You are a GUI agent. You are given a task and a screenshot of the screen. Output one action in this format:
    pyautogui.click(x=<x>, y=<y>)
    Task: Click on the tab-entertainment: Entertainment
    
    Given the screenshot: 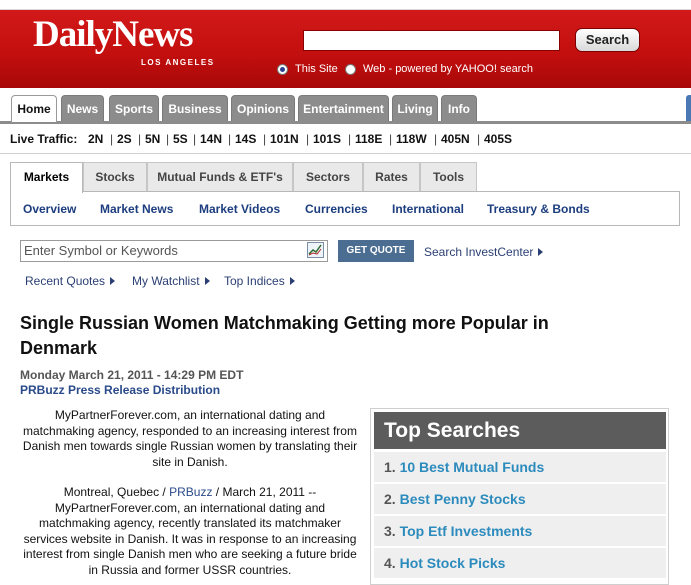 What is the action you would take?
    pyautogui.click(x=343, y=108)
    